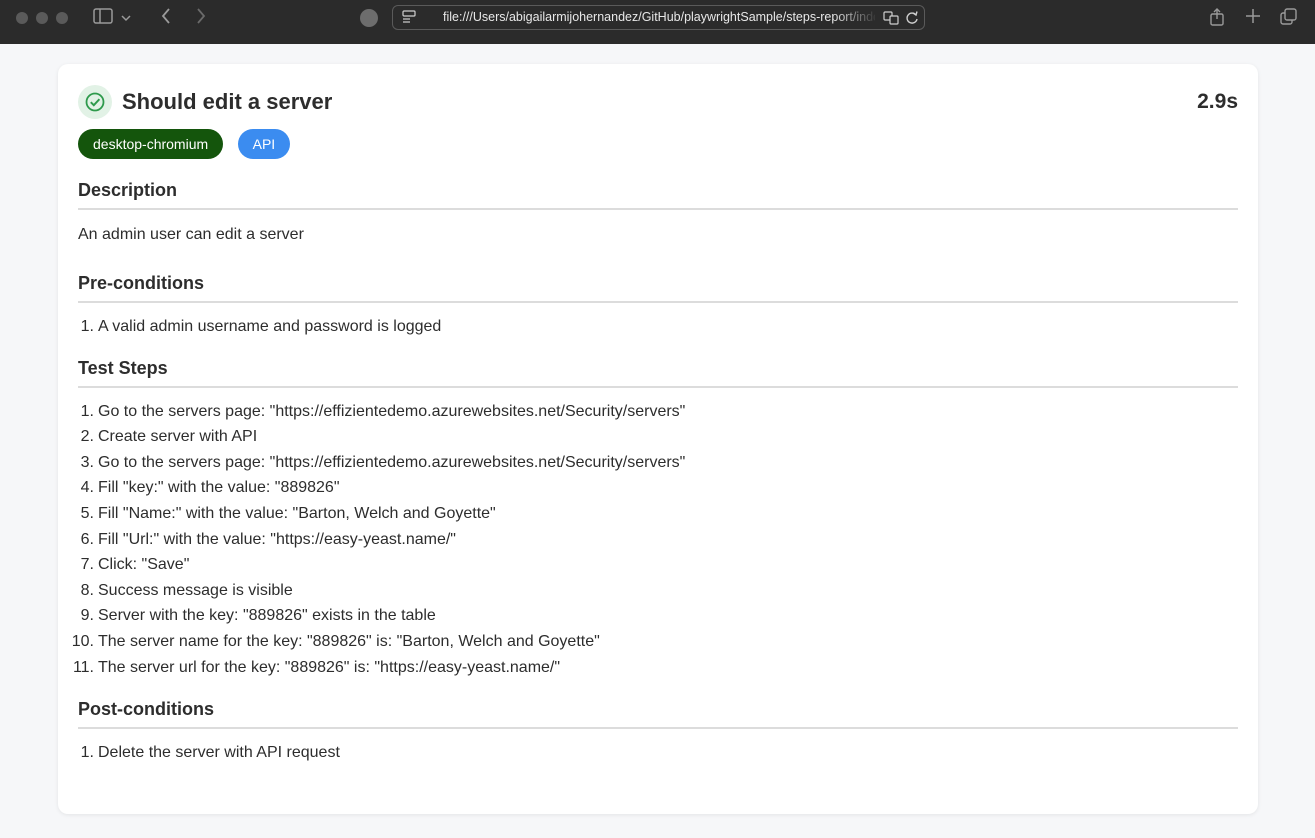 The width and height of the screenshot is (1315, 838). What do you see at coordinates (22, 18) in the screenshot?
I see `close-window-button` at bounding box center [22, 18].